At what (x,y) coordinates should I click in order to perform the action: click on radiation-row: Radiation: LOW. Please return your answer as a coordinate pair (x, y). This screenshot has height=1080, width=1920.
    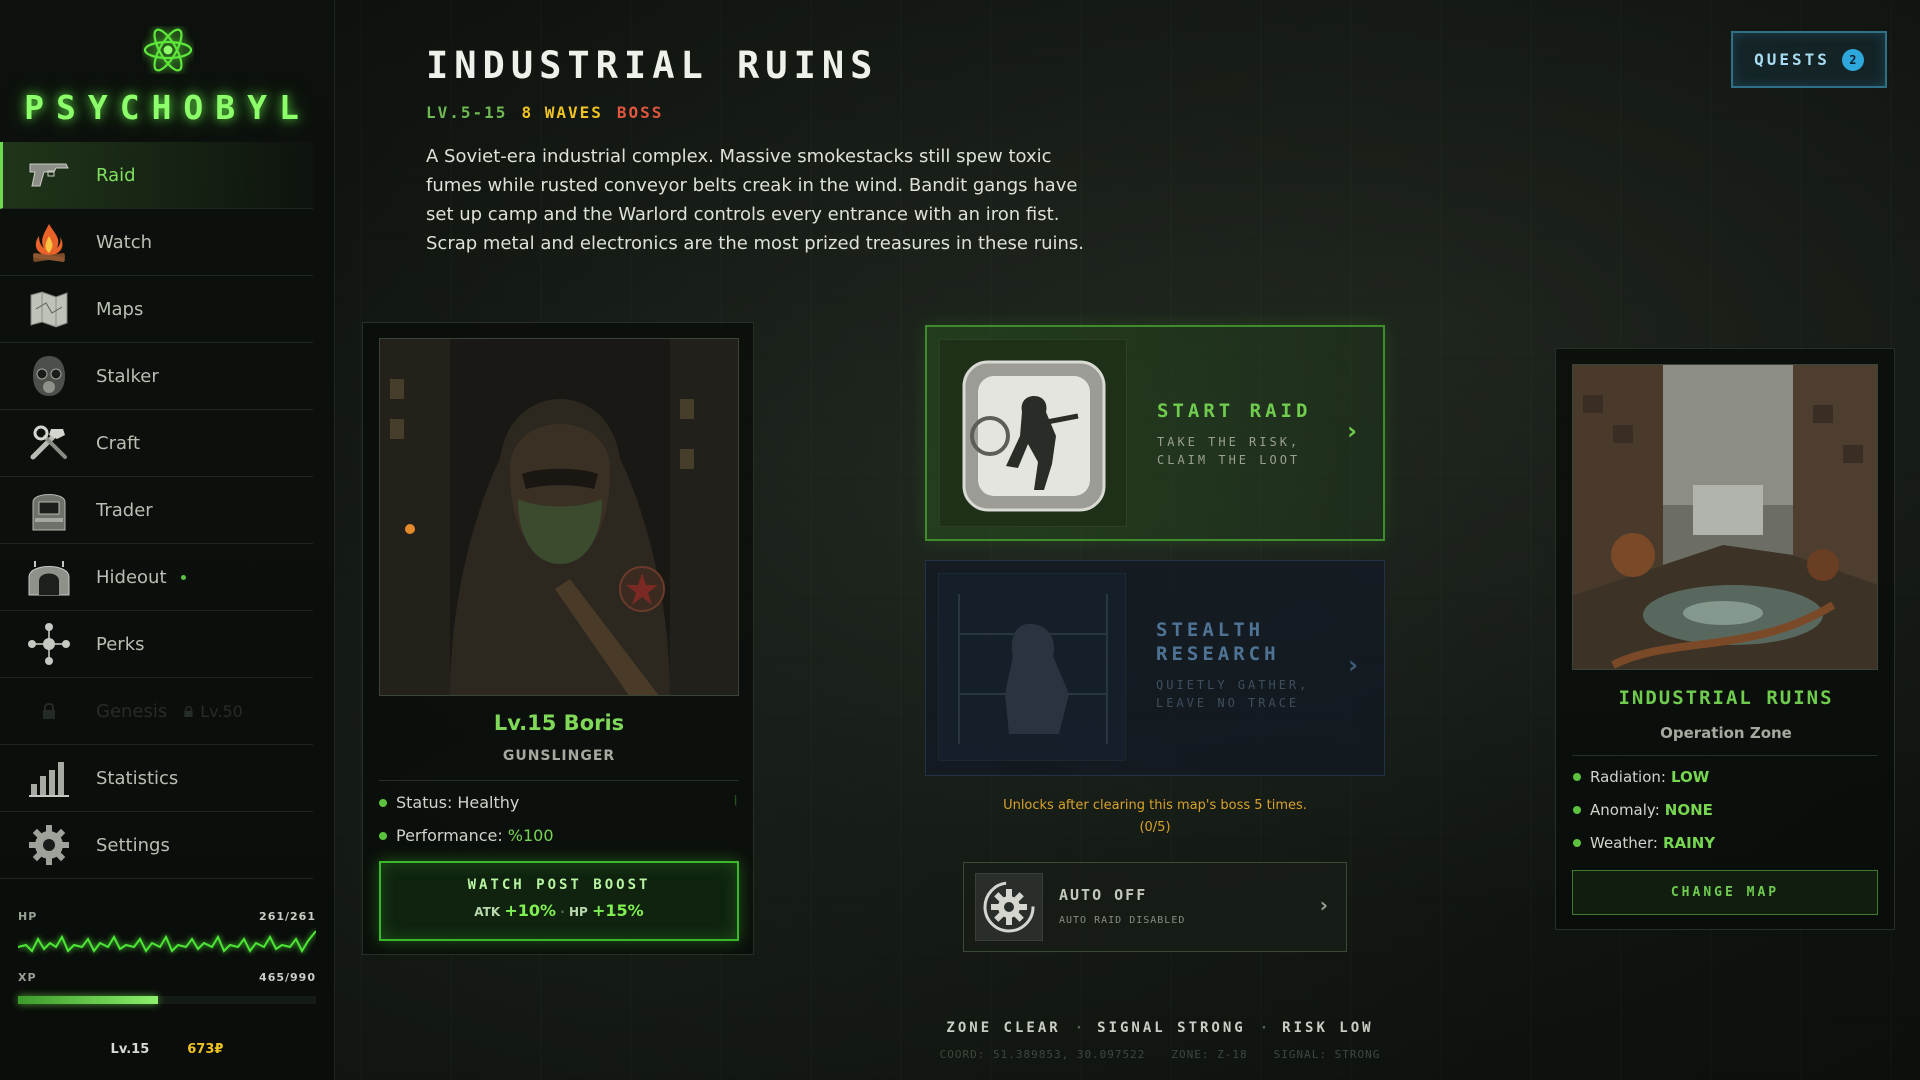
    Looking at the image, I should click on (1641, 777).